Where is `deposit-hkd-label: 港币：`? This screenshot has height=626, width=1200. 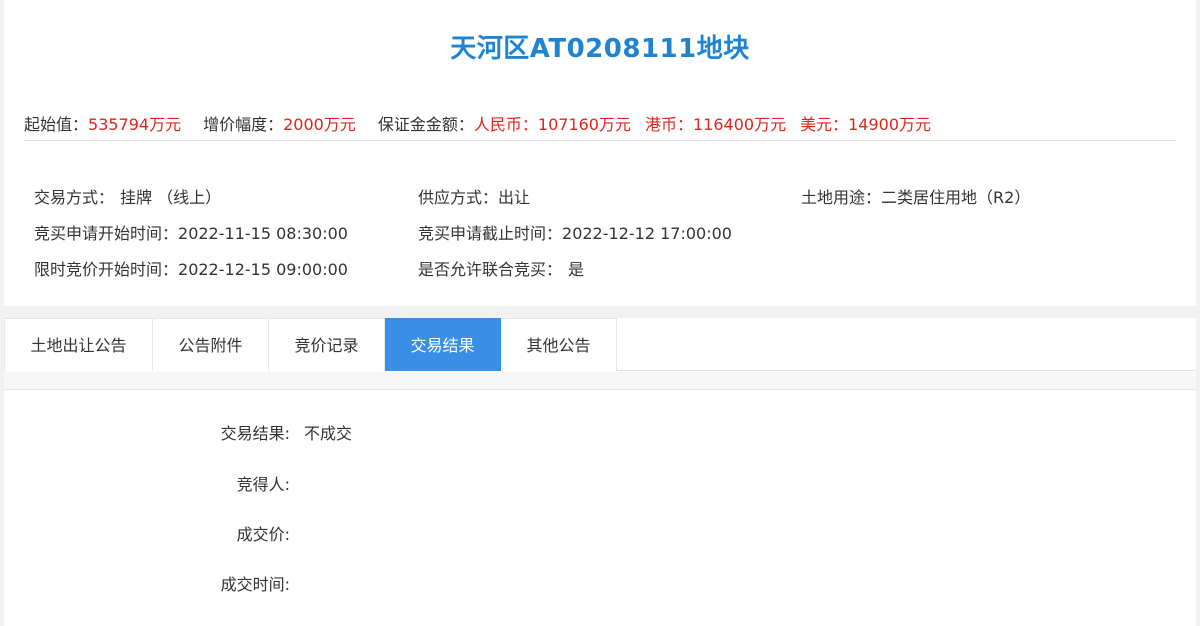
deposit-hkd-label: 港币： is located at coordinates (668, 124).